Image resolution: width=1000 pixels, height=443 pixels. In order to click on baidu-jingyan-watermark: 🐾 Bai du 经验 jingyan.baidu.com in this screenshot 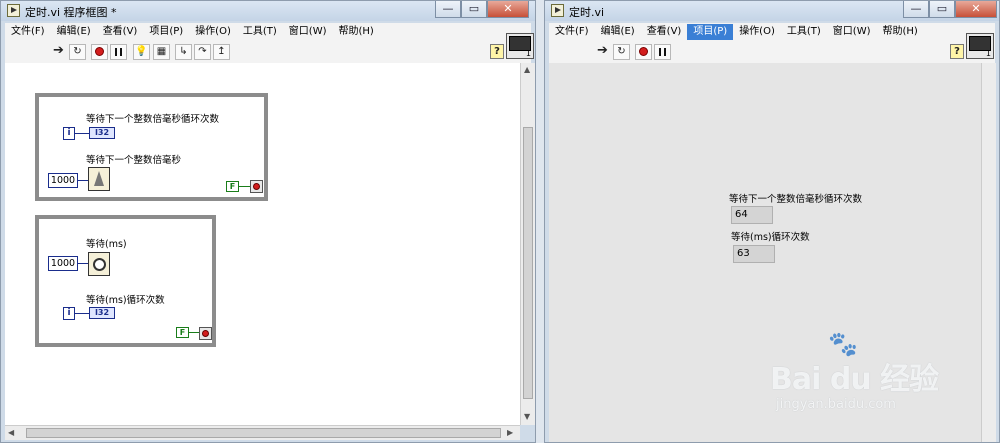, I will do `click(870, 376)`.